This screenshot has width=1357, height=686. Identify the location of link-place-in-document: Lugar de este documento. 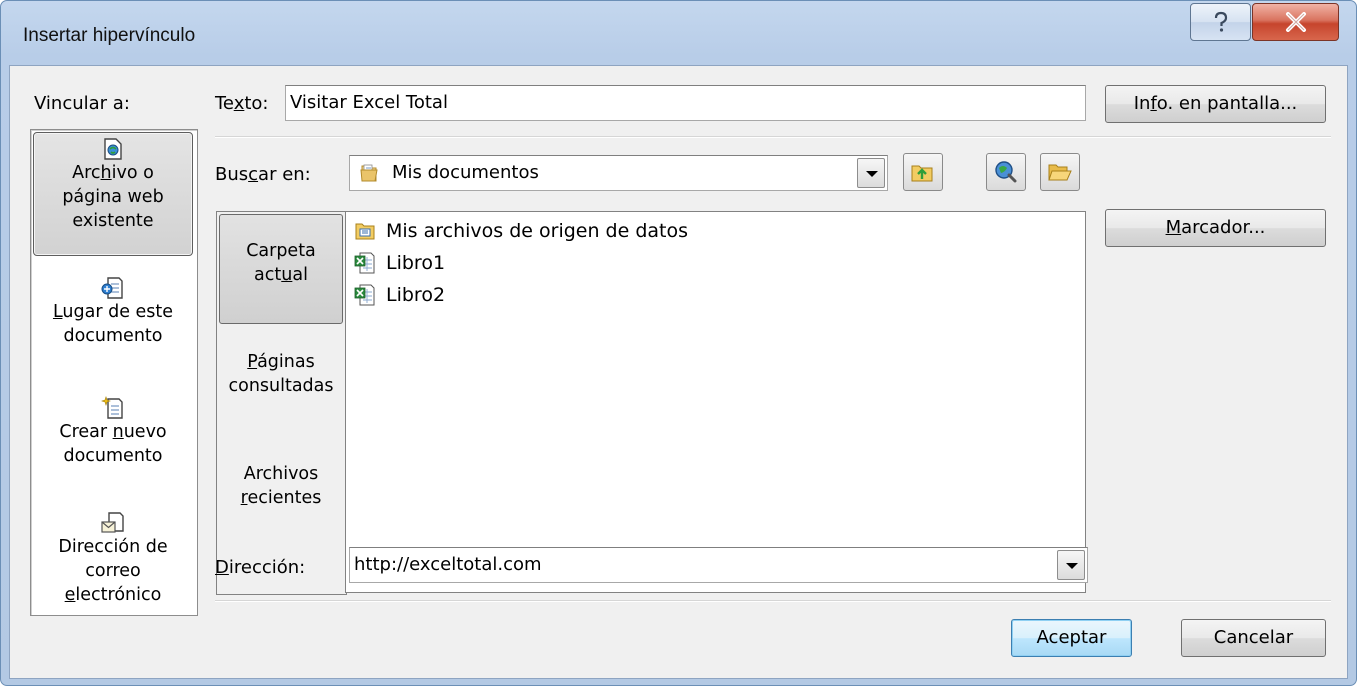
(113, 322).